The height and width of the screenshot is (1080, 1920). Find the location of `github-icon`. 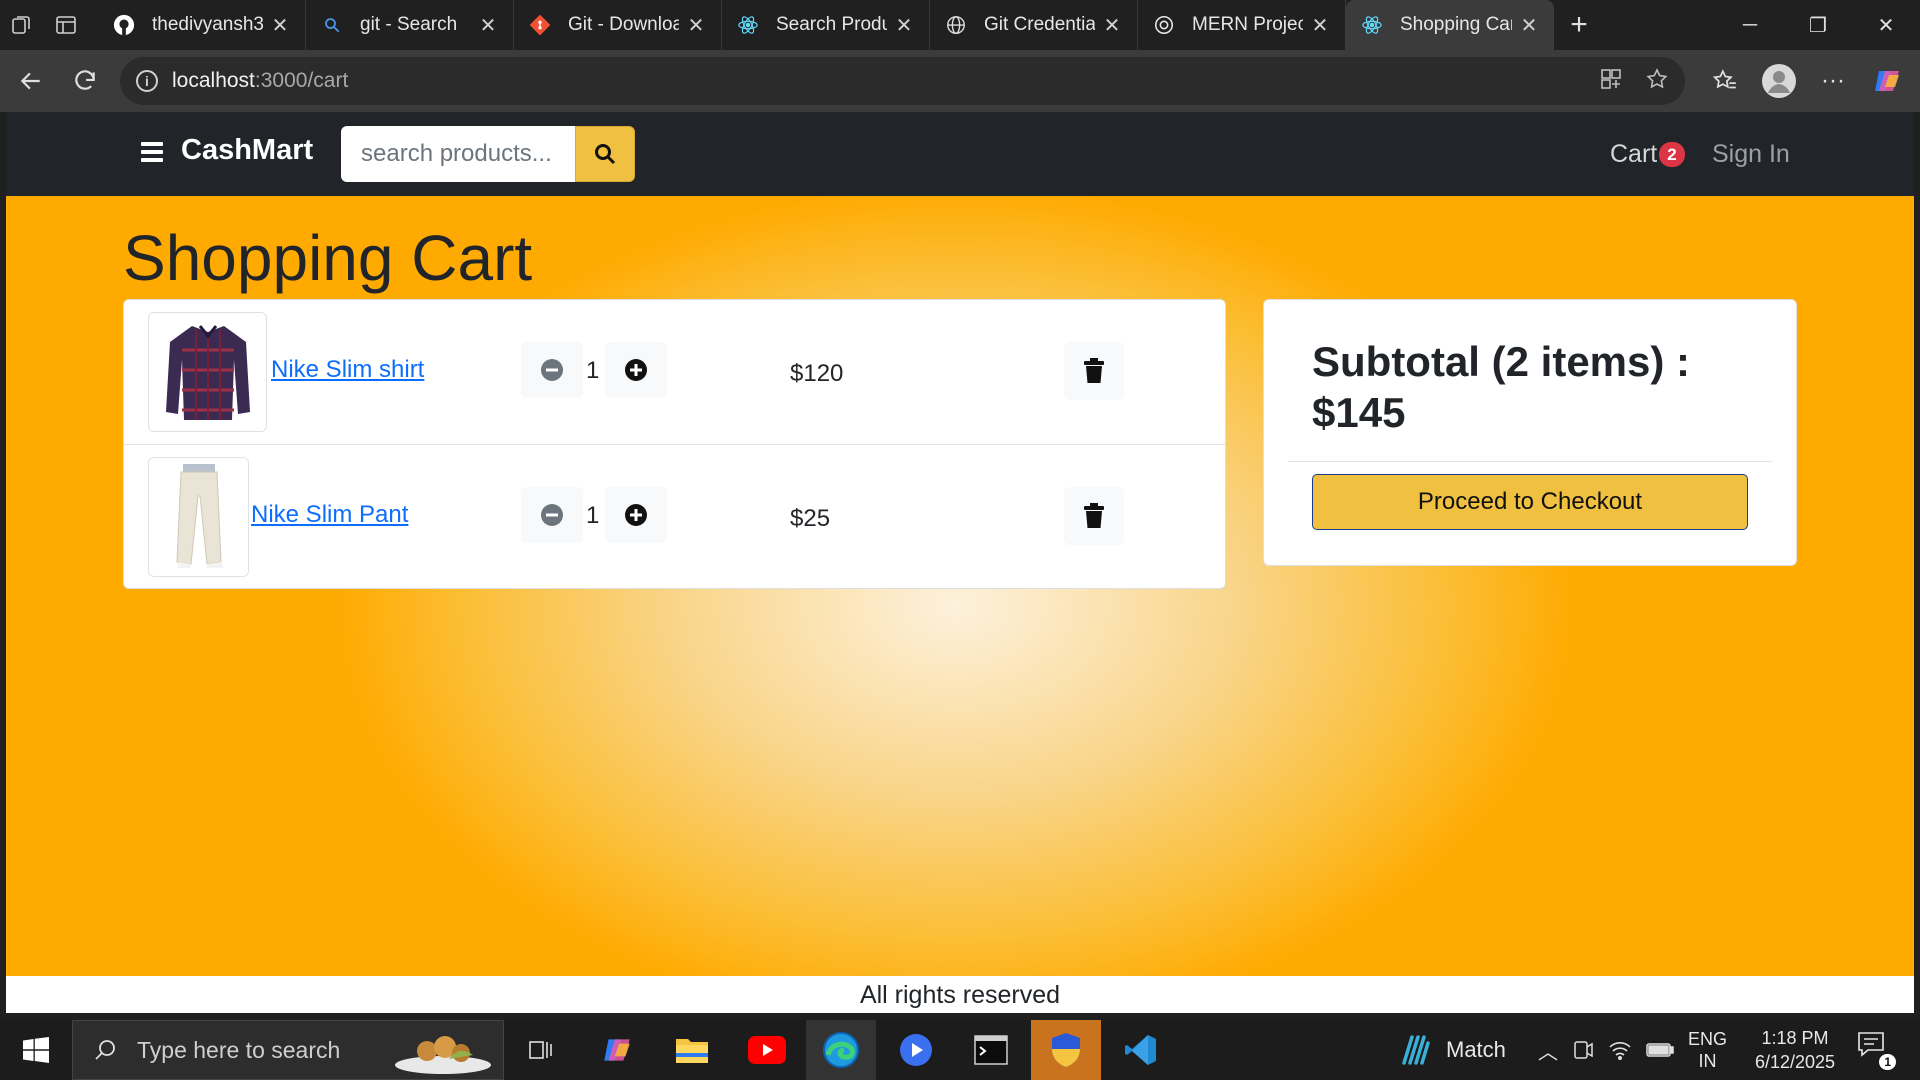

github-icon is located at coordinates (124, 25).